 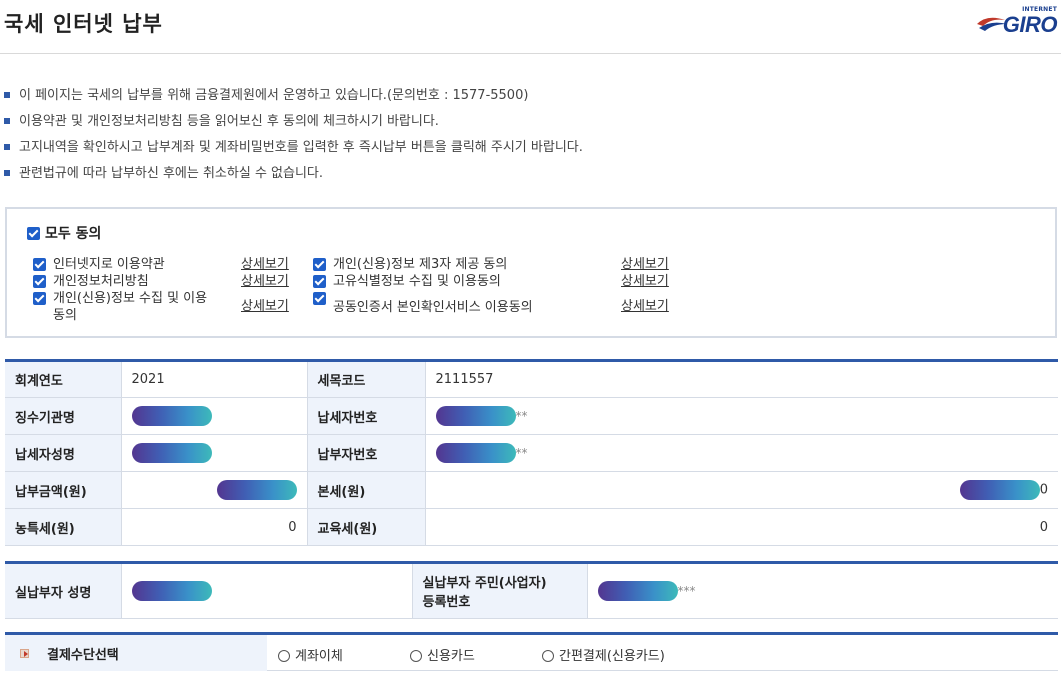 What do you see at coordinates (822, 590) in the screenshot?
I see `payer-id-value: ***` at bounding box center [822, 590].